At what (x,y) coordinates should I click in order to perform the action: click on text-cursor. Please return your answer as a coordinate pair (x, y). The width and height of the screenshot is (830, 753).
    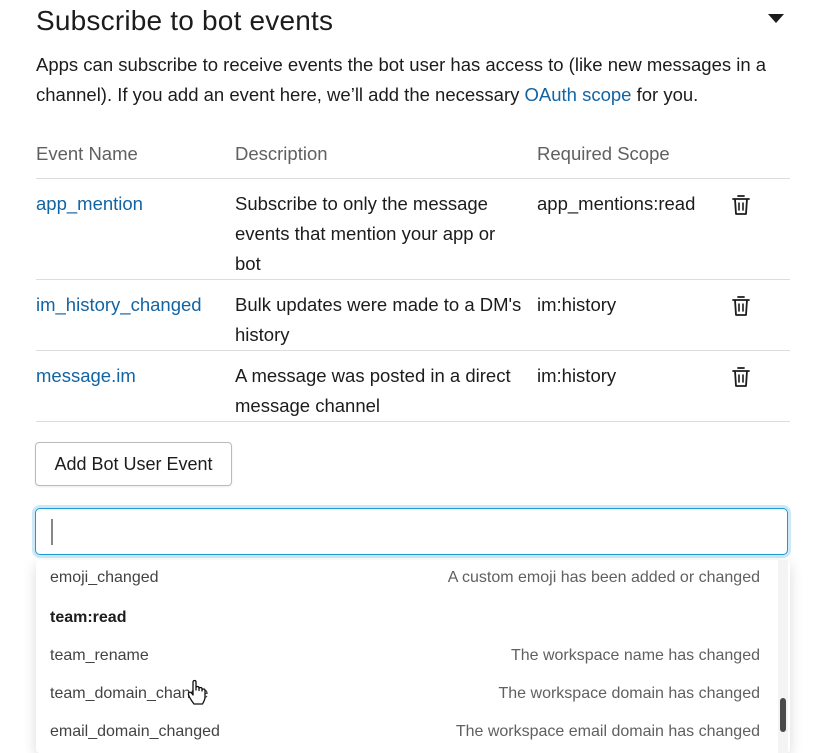
    Looking at the image, I should click on (52, 532).